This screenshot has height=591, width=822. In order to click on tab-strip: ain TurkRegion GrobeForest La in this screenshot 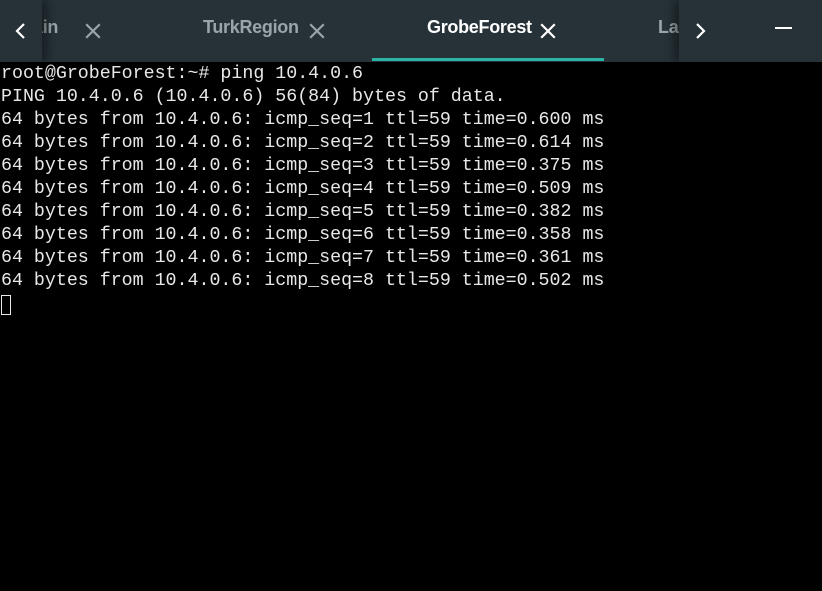, I will do `click(370, 31)`.